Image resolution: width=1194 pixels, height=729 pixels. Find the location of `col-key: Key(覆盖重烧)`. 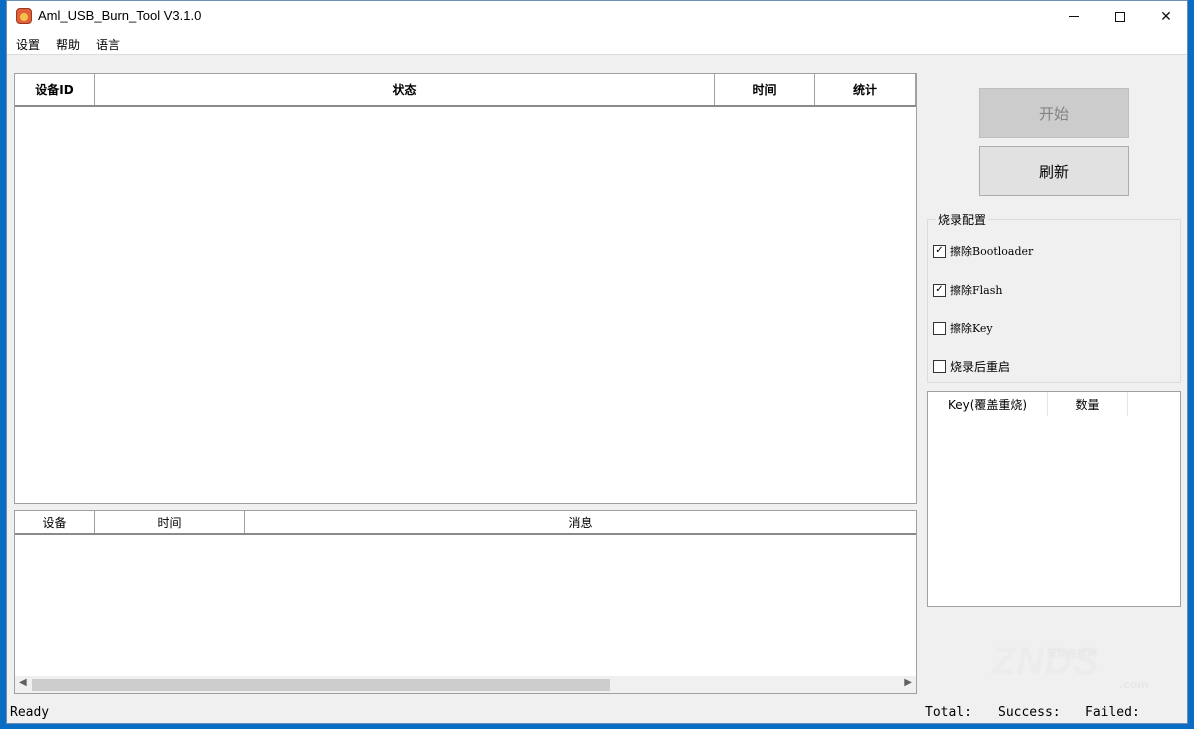

col-key: Key(覆盖重烧) is located at coordinates (988, 404).